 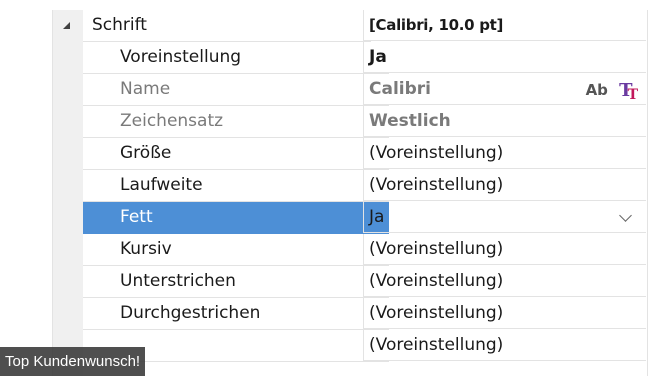 I want to click on font-sample-text: Ab, so click(x=596, y=90).